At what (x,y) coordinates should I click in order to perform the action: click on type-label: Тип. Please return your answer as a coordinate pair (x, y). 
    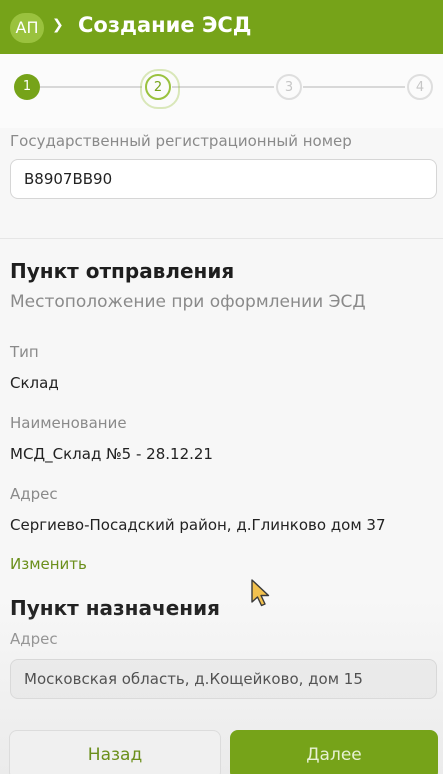
    Looking at the image, I should click on (24, 352).